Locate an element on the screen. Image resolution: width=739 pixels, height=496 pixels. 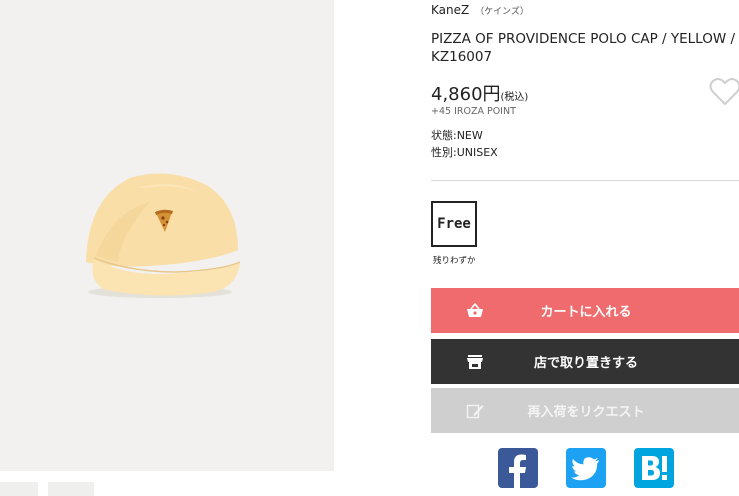
brand-link: KaneZ （ケインズ） is located at coordinates (480, 10).